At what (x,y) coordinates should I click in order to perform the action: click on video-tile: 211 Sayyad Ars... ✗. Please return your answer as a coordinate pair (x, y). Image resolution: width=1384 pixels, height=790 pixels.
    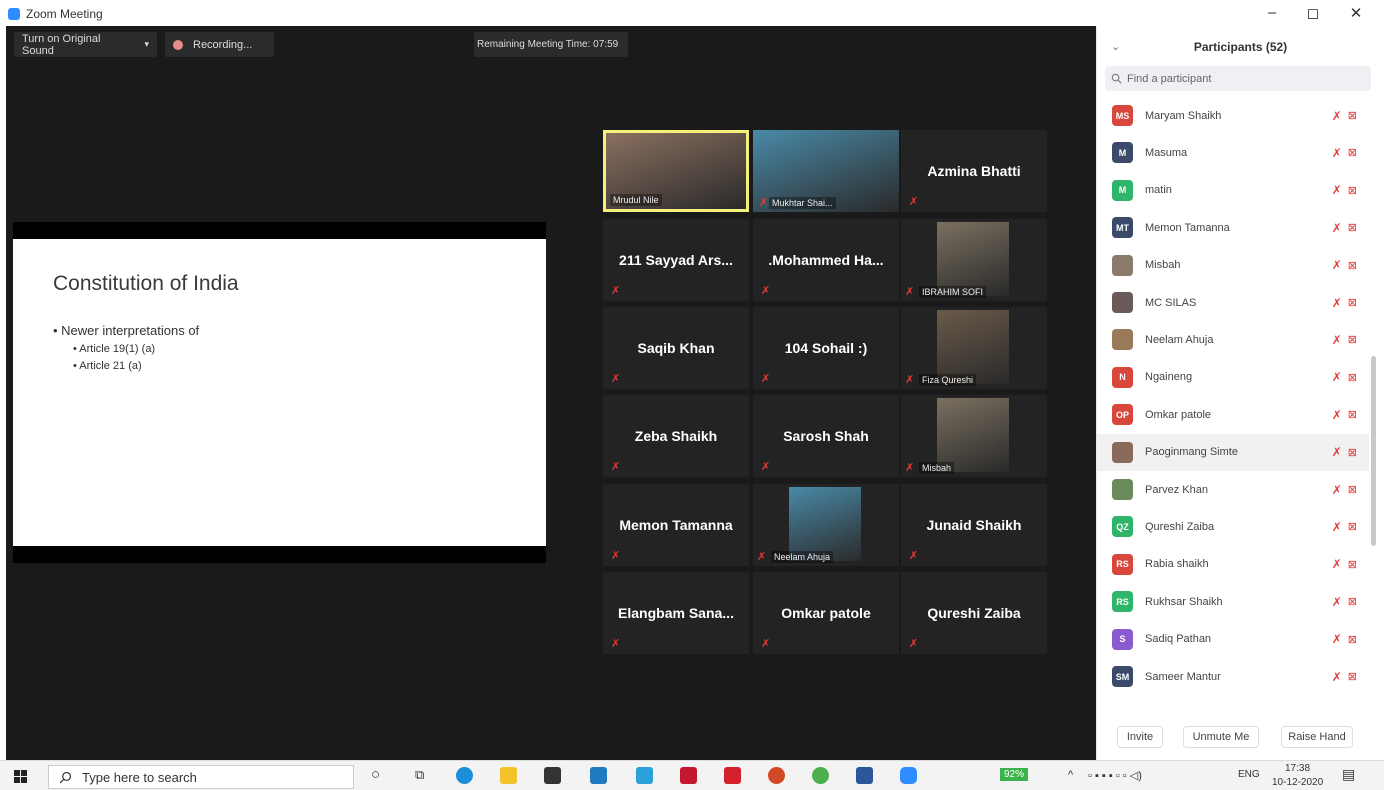
    Looking at the image, I should click on (676, 260).